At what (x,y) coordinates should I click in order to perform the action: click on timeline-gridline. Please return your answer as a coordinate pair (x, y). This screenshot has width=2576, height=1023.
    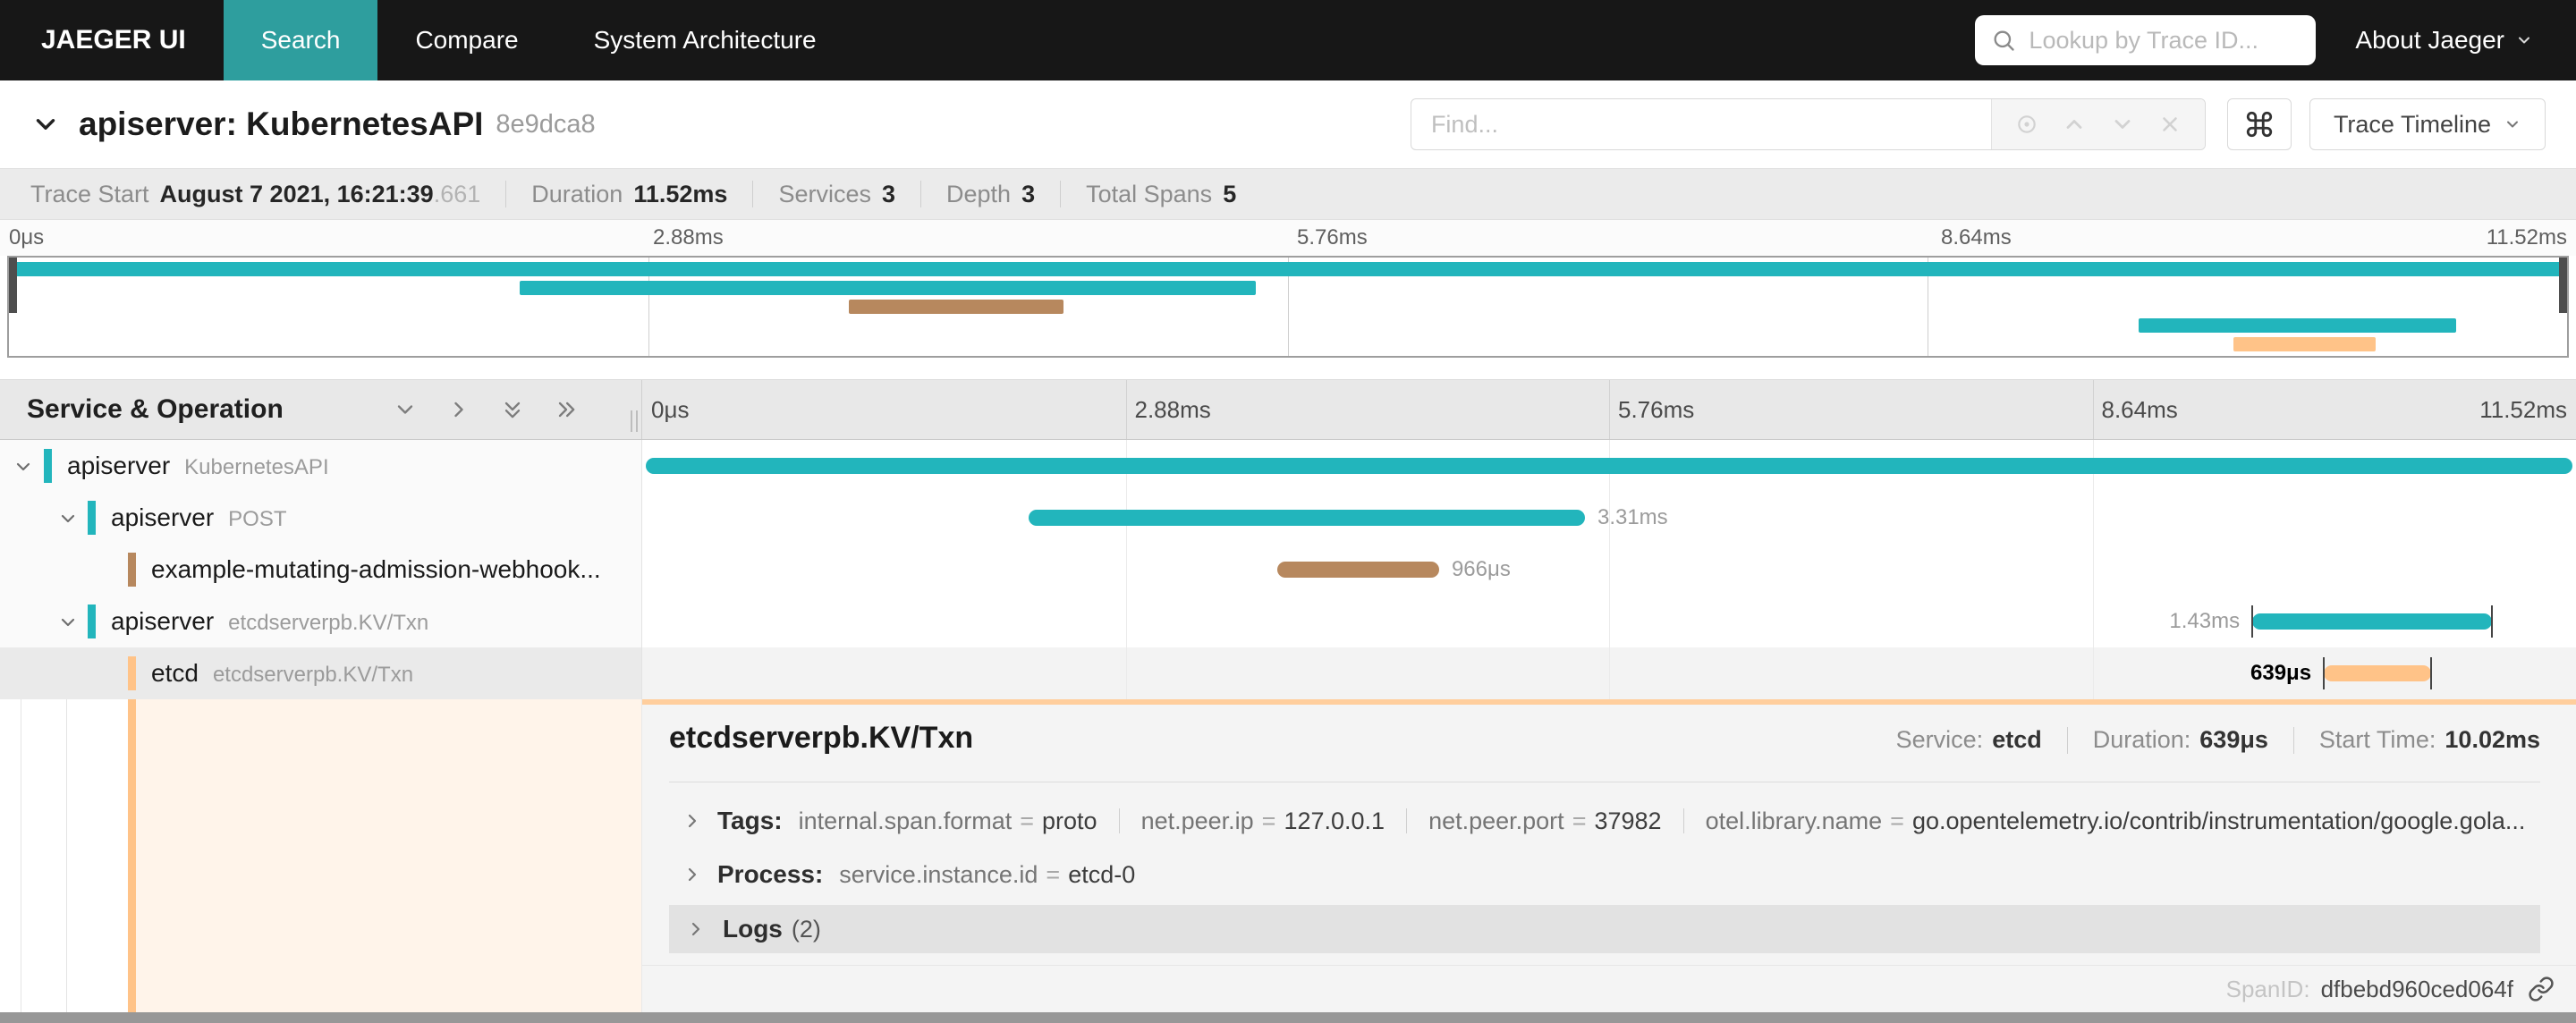
    Looking at the image, I should click on (2093, 621).